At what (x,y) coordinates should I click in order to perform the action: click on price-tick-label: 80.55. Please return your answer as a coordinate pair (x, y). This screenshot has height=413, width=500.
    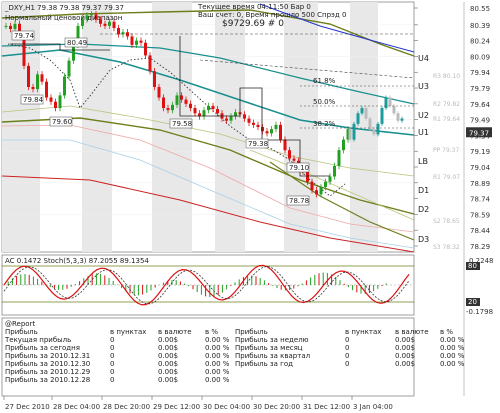
    Looking at the image, I should click on (480, 9).